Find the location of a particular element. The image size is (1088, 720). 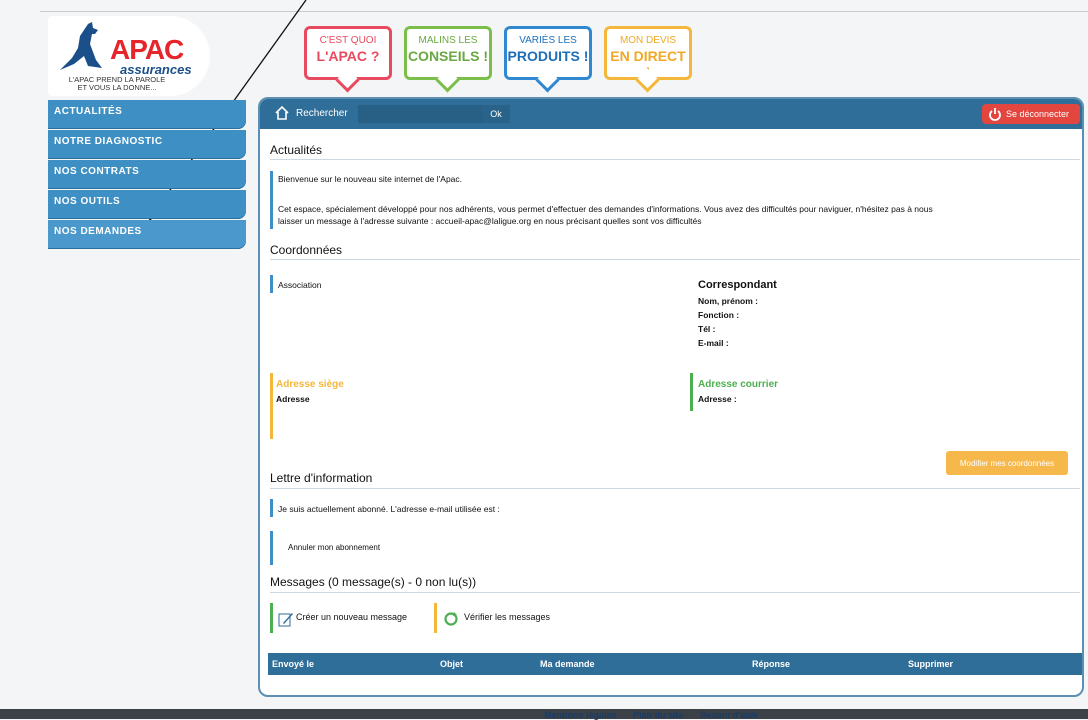

bubble-line1: C'EST QUOI is located at coordinates (348, 40).